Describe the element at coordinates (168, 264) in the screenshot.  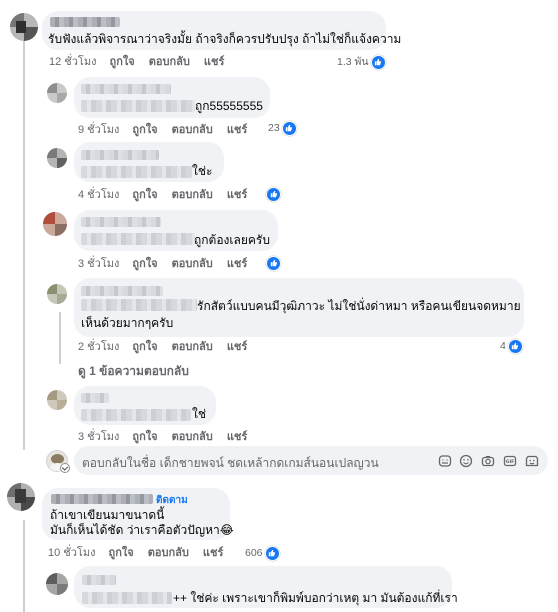
I see `comment-meta: 3 ชั่วโมง ถูกใจ ตอบกลับ แชร์` at that location.